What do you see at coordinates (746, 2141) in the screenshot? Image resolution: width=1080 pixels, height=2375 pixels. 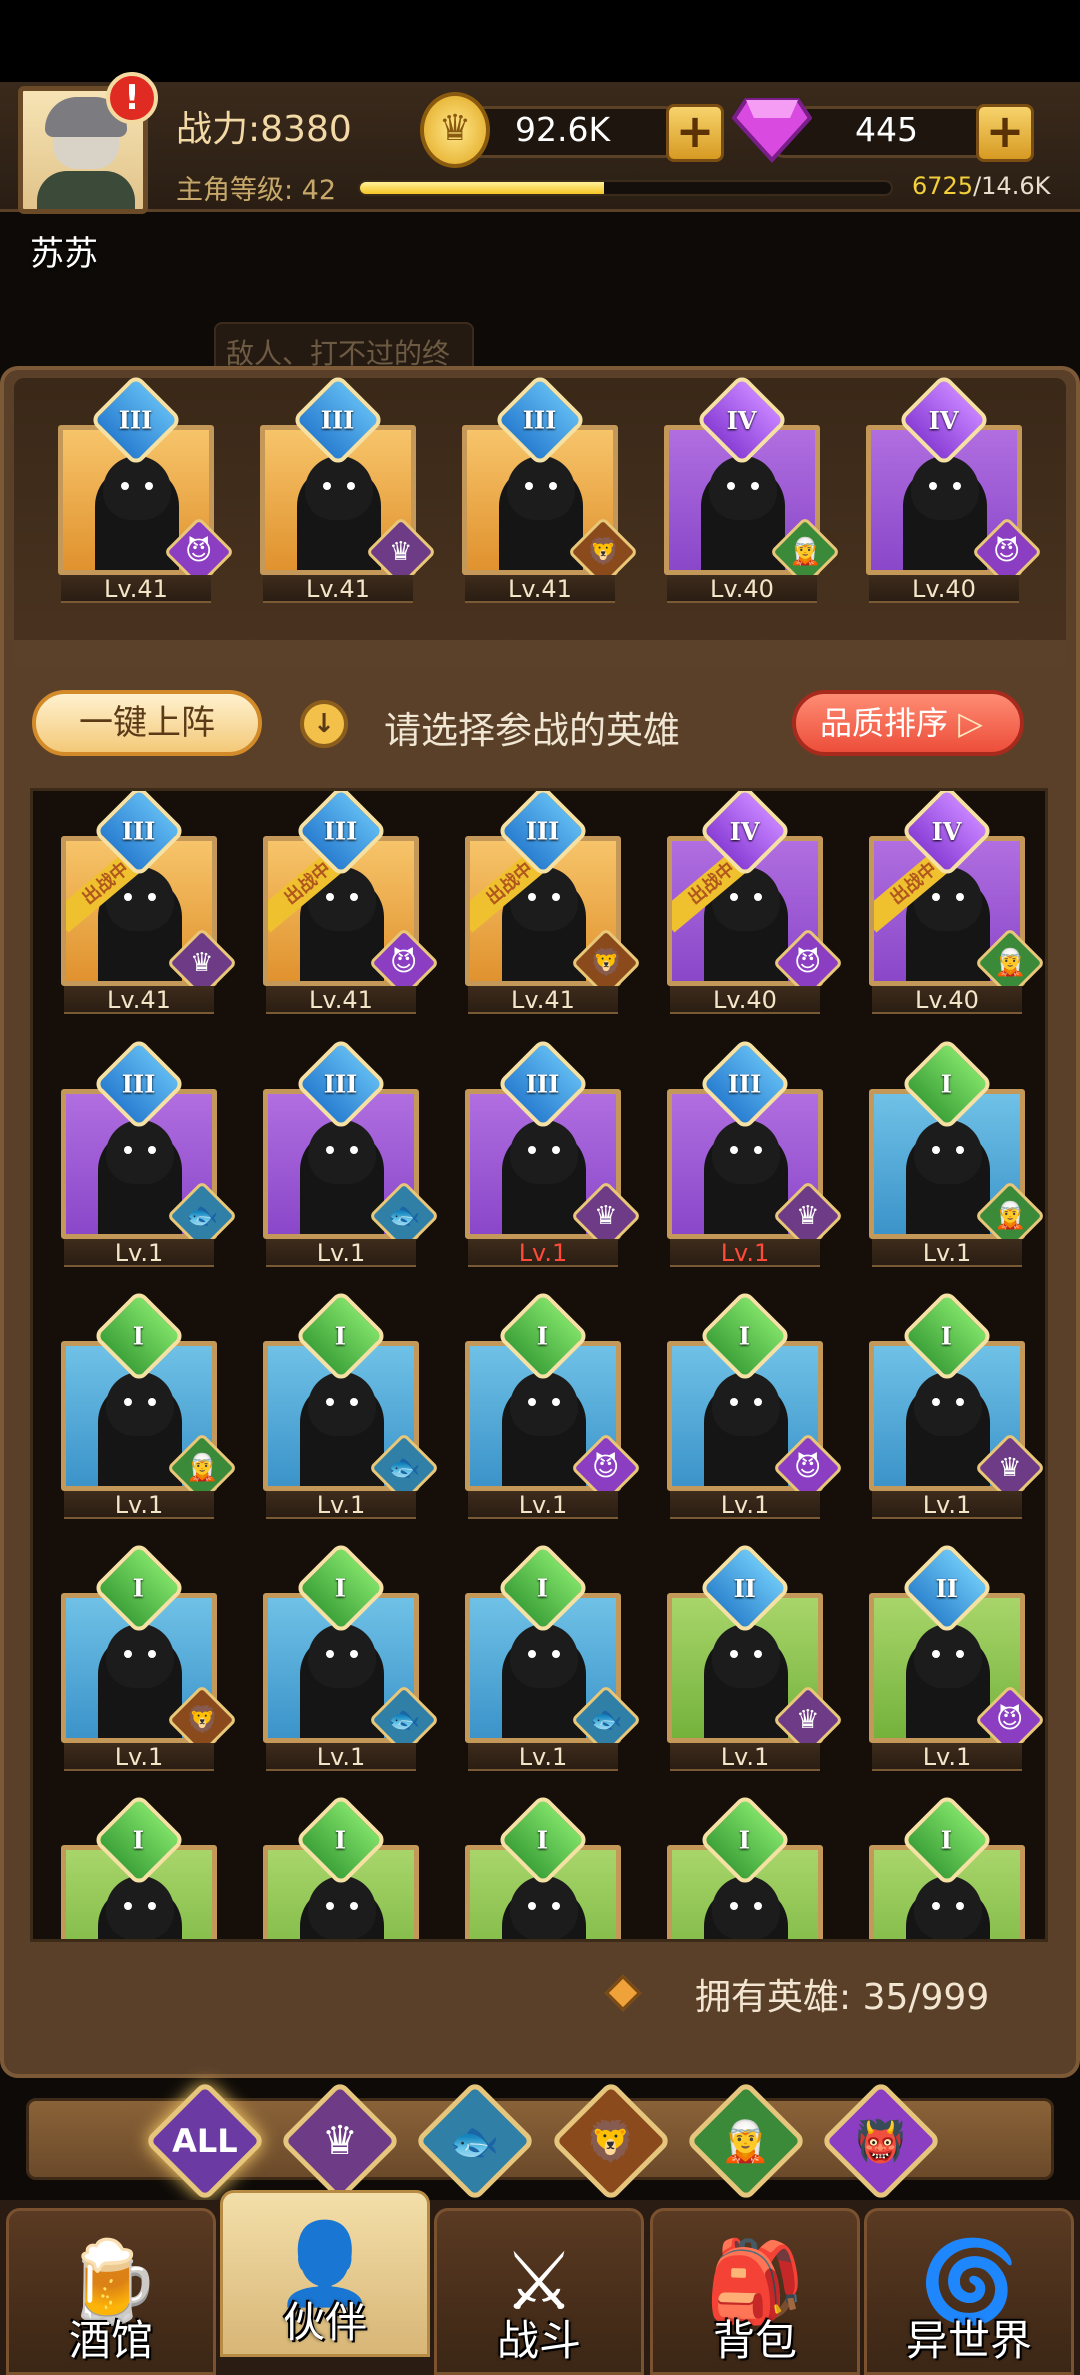 I see `filter-elf-icon-label: 🧝` at bounding box center [746, 2141].